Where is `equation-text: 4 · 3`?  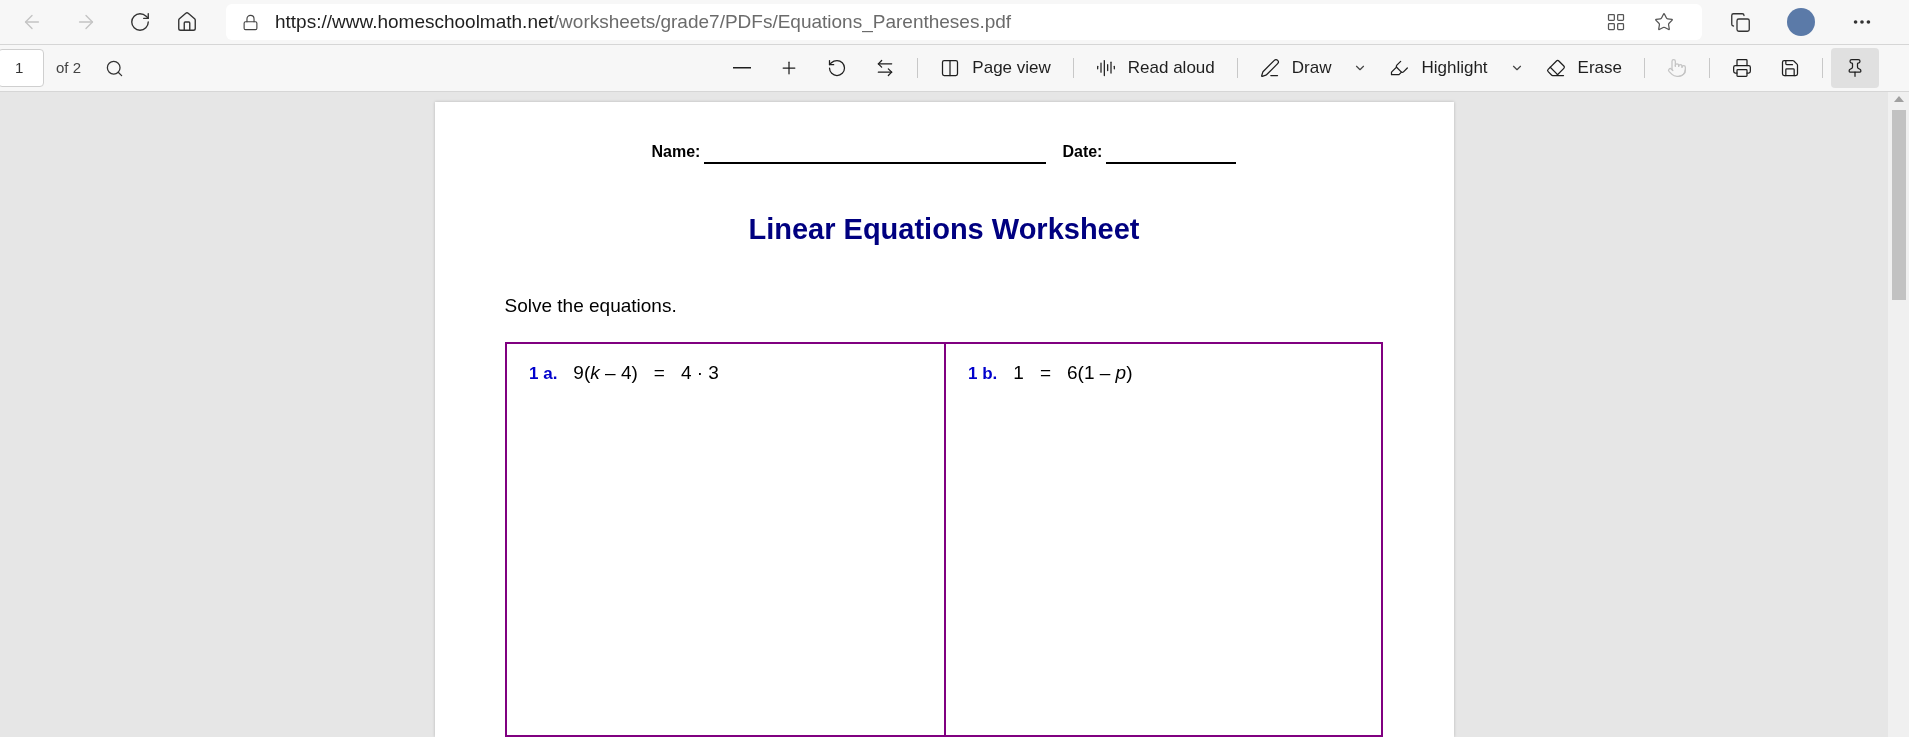
equation-text: 4 · 3 is located at coordinates (699, 373).